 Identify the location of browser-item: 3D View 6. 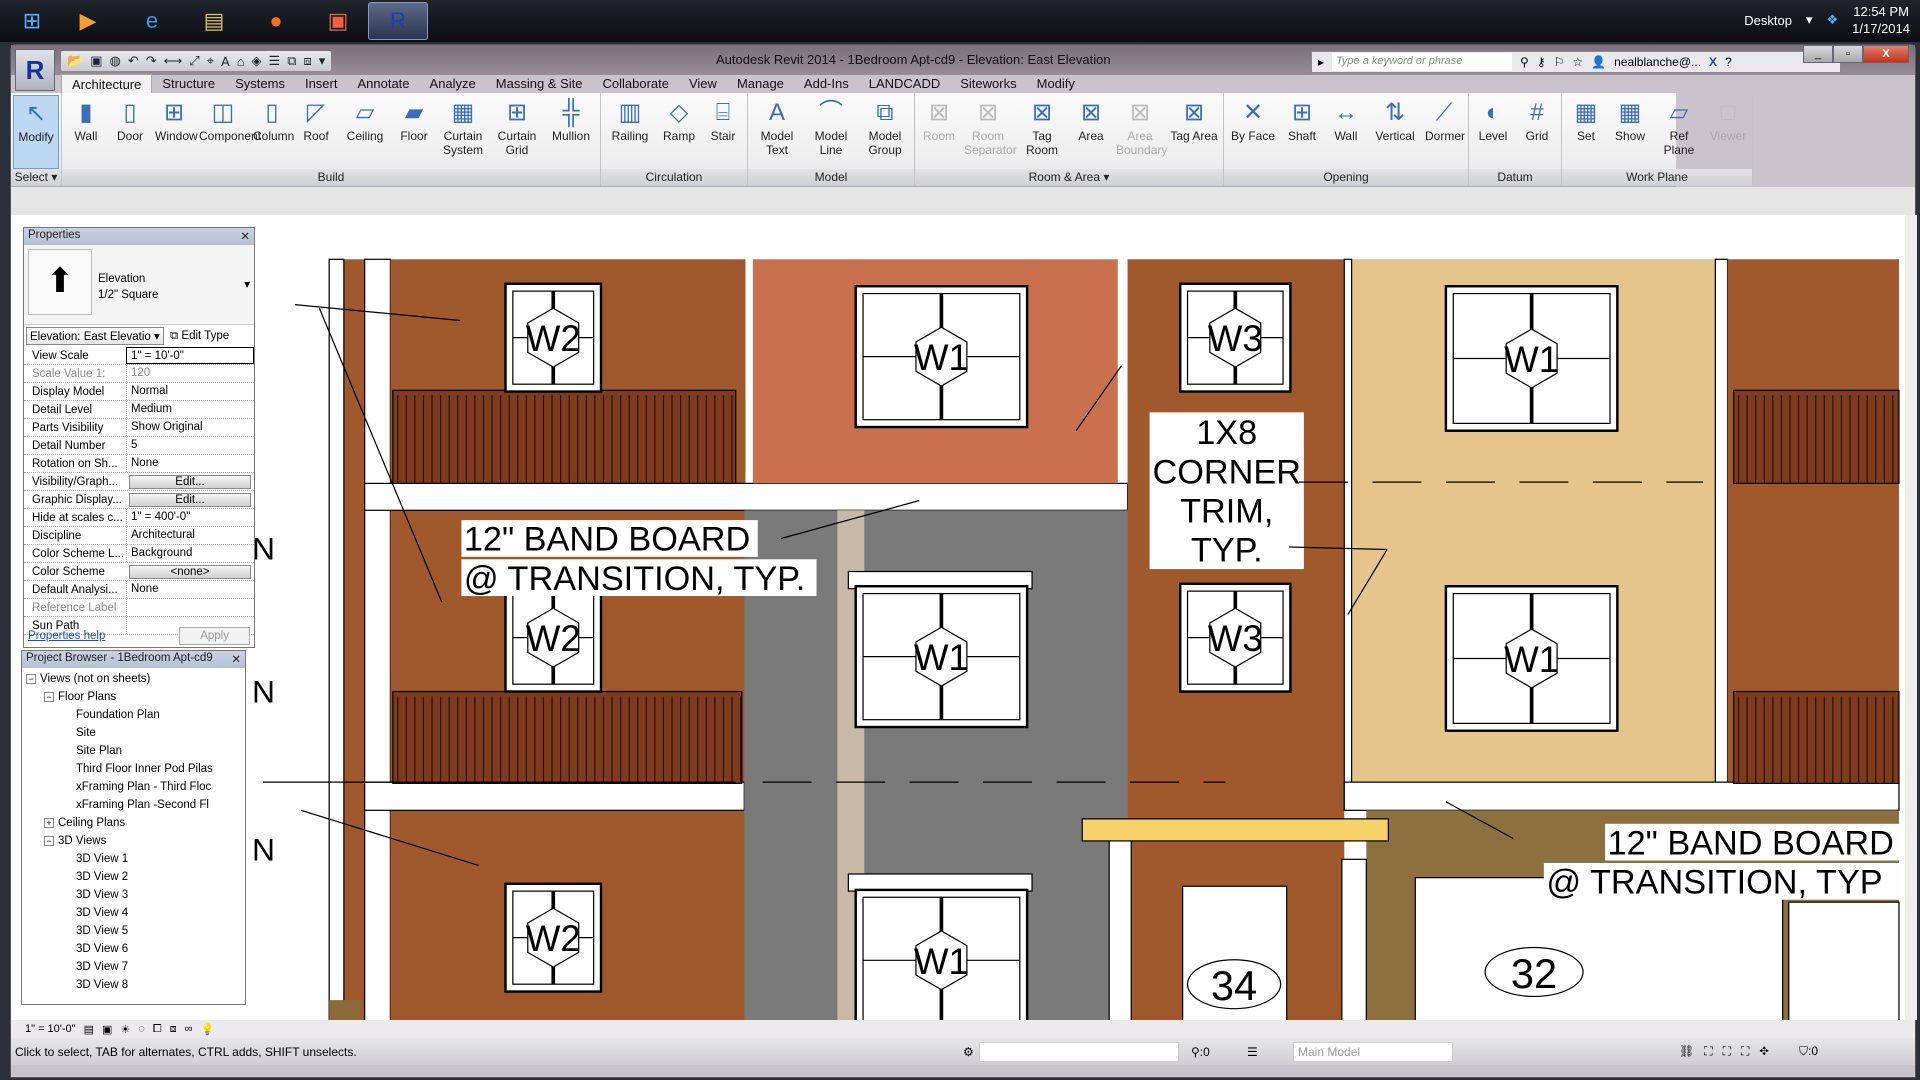
(133, 949).